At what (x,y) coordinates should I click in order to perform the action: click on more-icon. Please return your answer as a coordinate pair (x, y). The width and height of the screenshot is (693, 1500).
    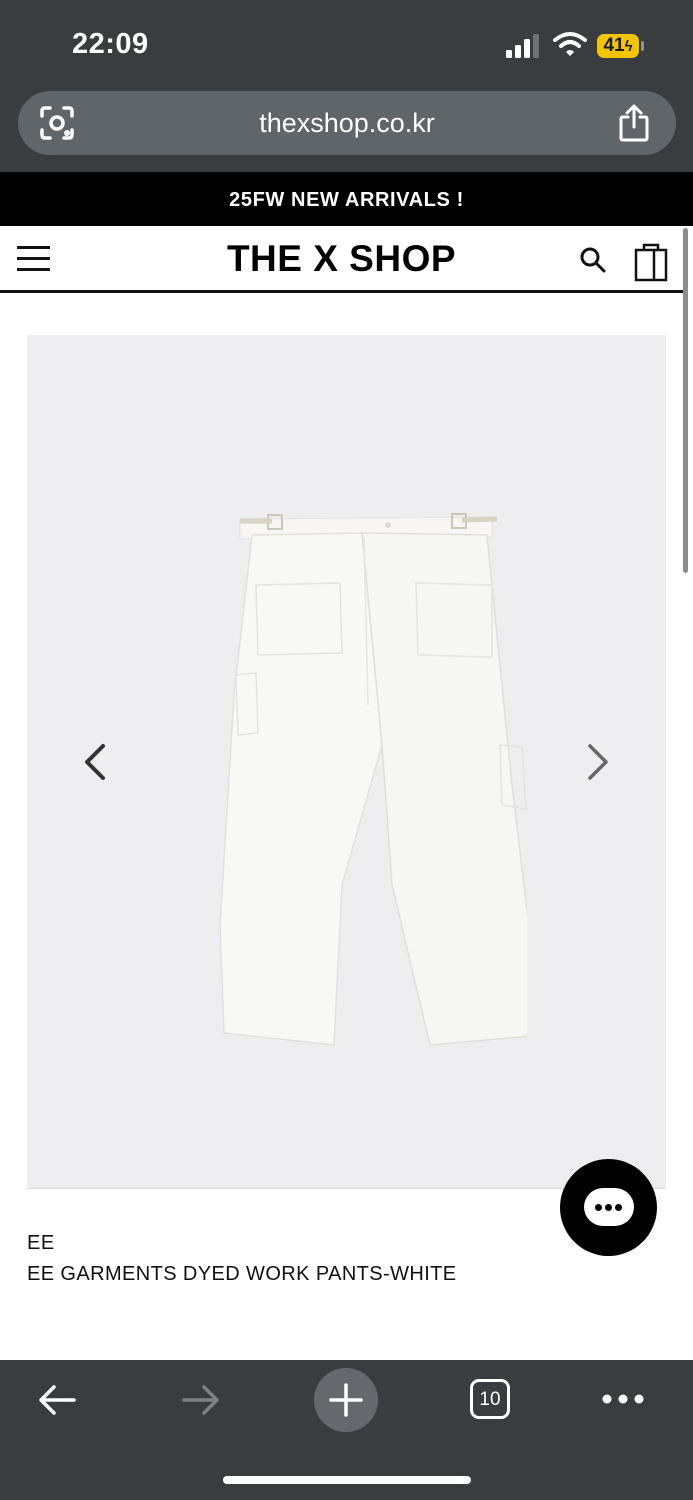
    Looking at the image, I should click on (623, 1399).